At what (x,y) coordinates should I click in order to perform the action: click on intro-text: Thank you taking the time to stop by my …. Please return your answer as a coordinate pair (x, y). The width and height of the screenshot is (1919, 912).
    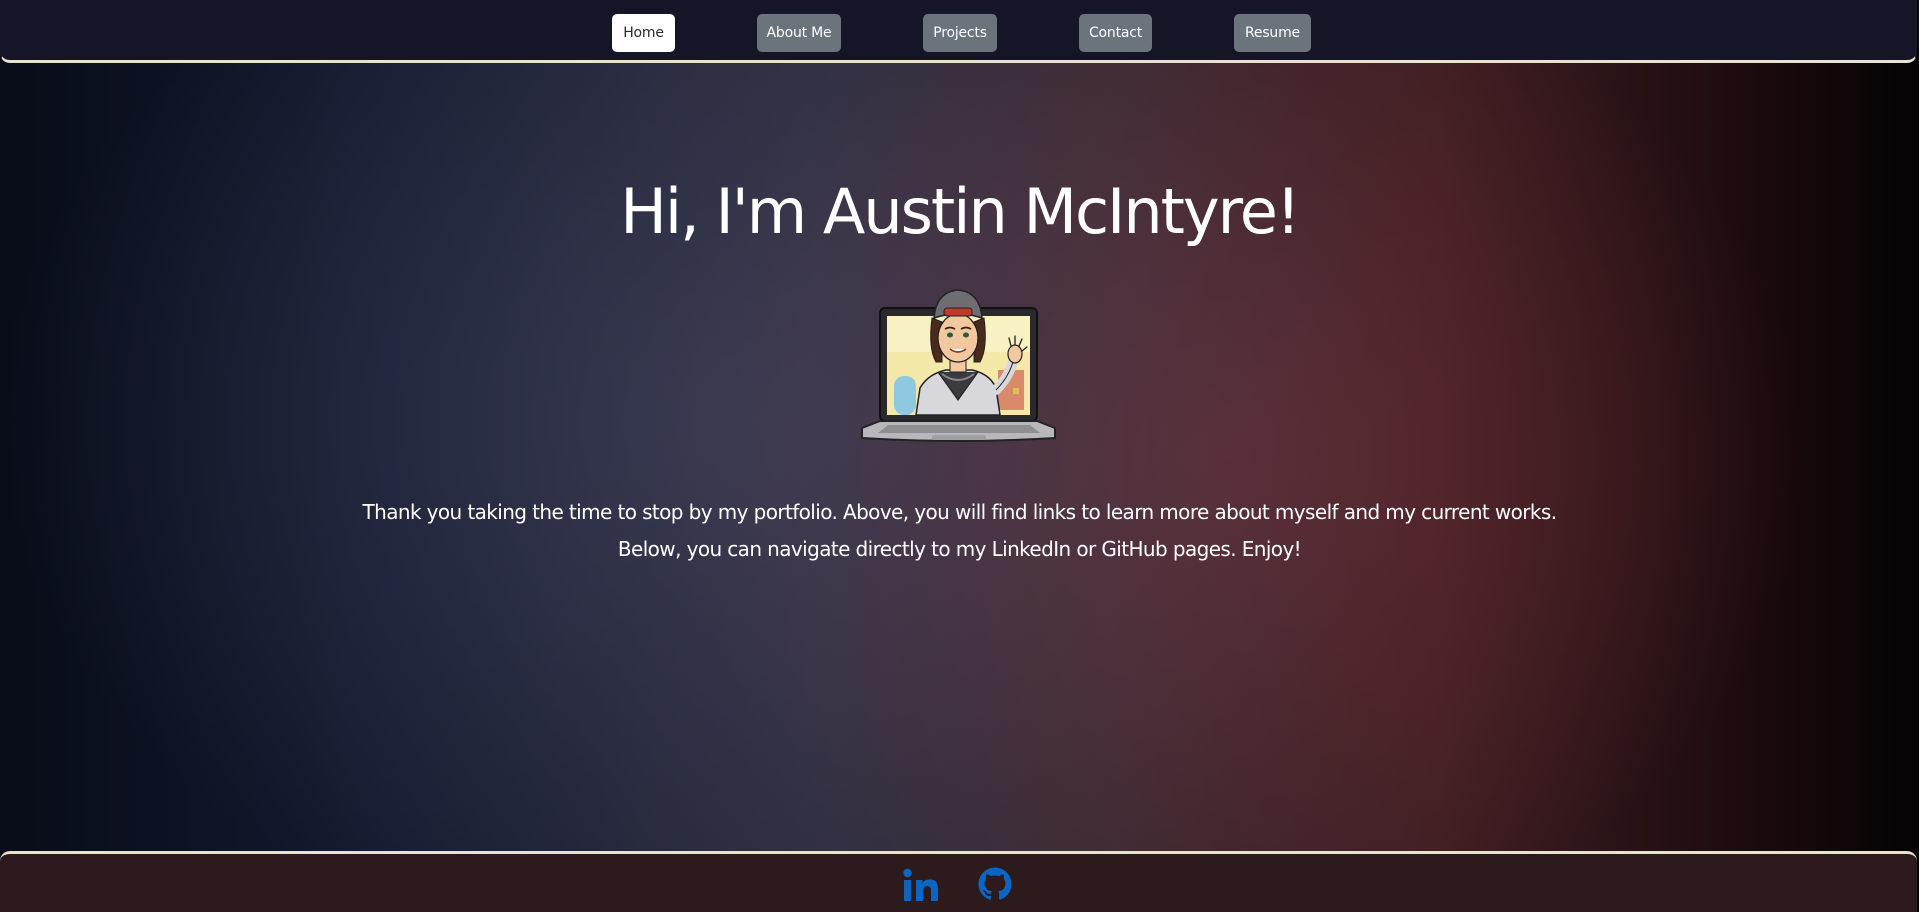
    Looking at the image, I should click on (960, 530).